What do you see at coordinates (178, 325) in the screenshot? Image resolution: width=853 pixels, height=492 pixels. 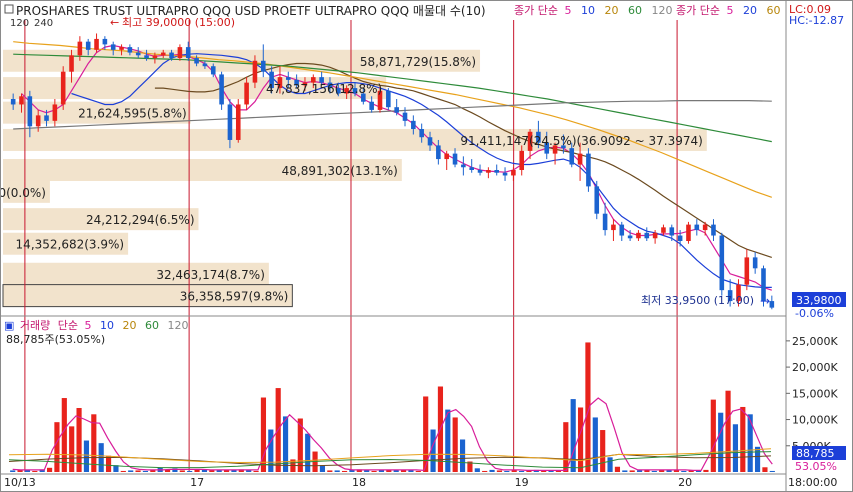 I see `volume-legend-120: 120` at bounding box center [178, 325].